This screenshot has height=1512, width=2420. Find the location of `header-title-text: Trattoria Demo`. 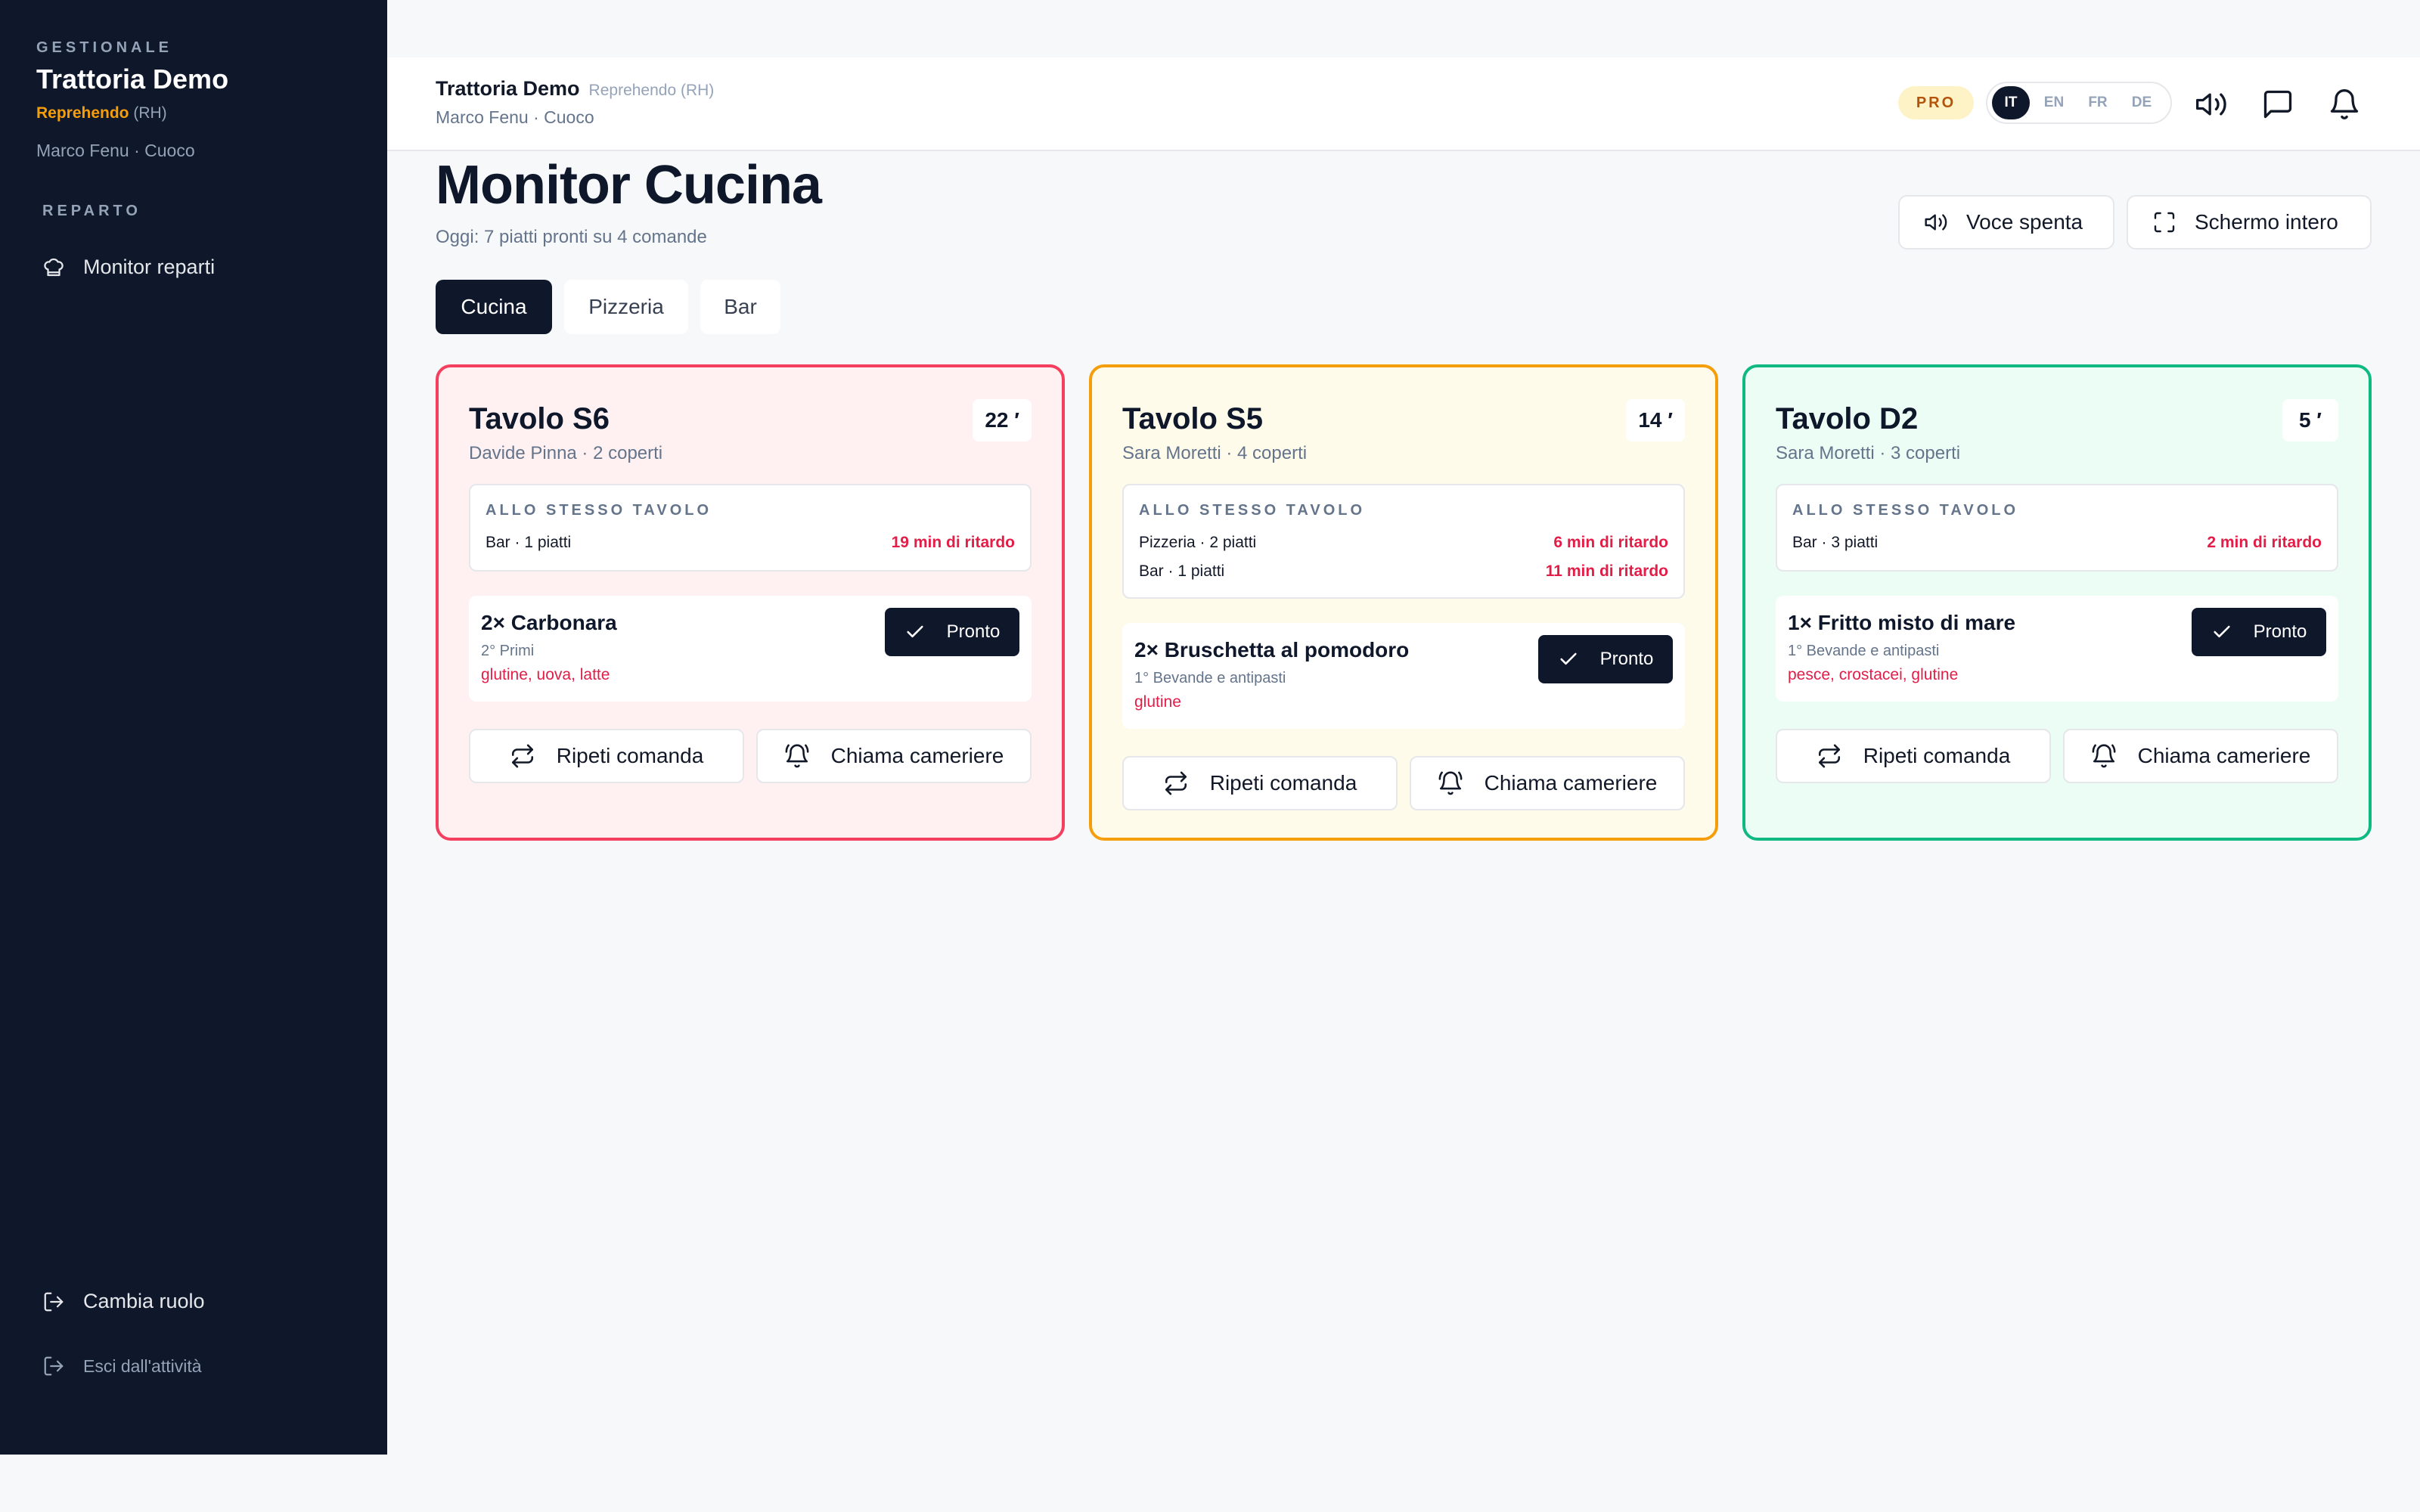

header-title-text: Trattoria Demo is located at coordinates (508, 88).